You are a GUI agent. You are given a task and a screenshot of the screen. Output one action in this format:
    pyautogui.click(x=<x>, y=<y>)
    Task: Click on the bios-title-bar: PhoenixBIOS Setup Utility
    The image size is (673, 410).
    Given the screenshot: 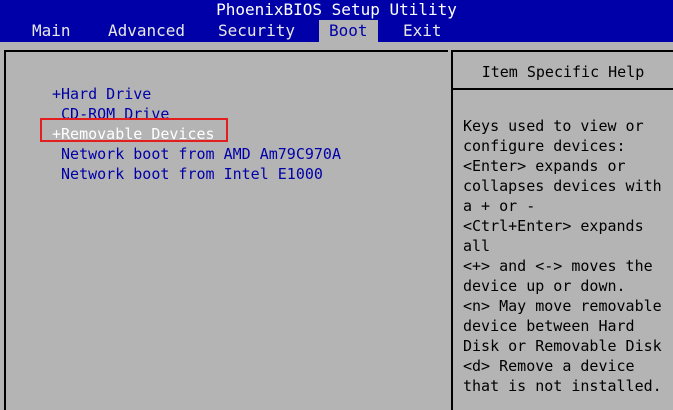 What is the action you would take?
    pyautogui.click(x=336, y=10)
    